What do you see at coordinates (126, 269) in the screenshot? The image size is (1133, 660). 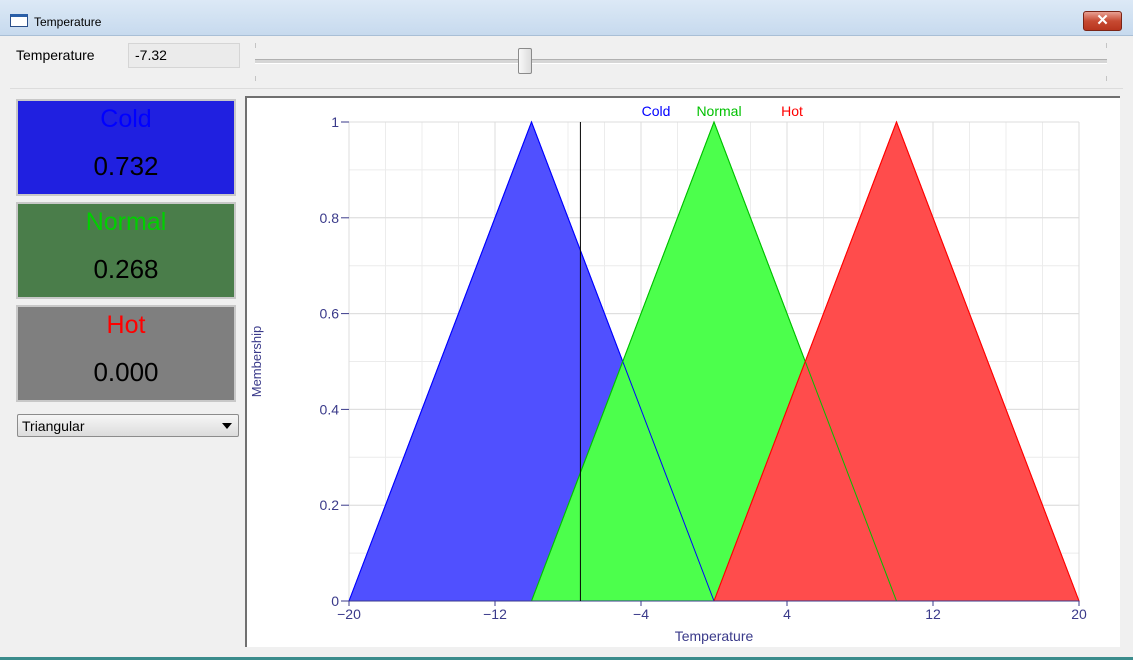 I see `membership-value: 0.268` at bounding box center [126, 269].